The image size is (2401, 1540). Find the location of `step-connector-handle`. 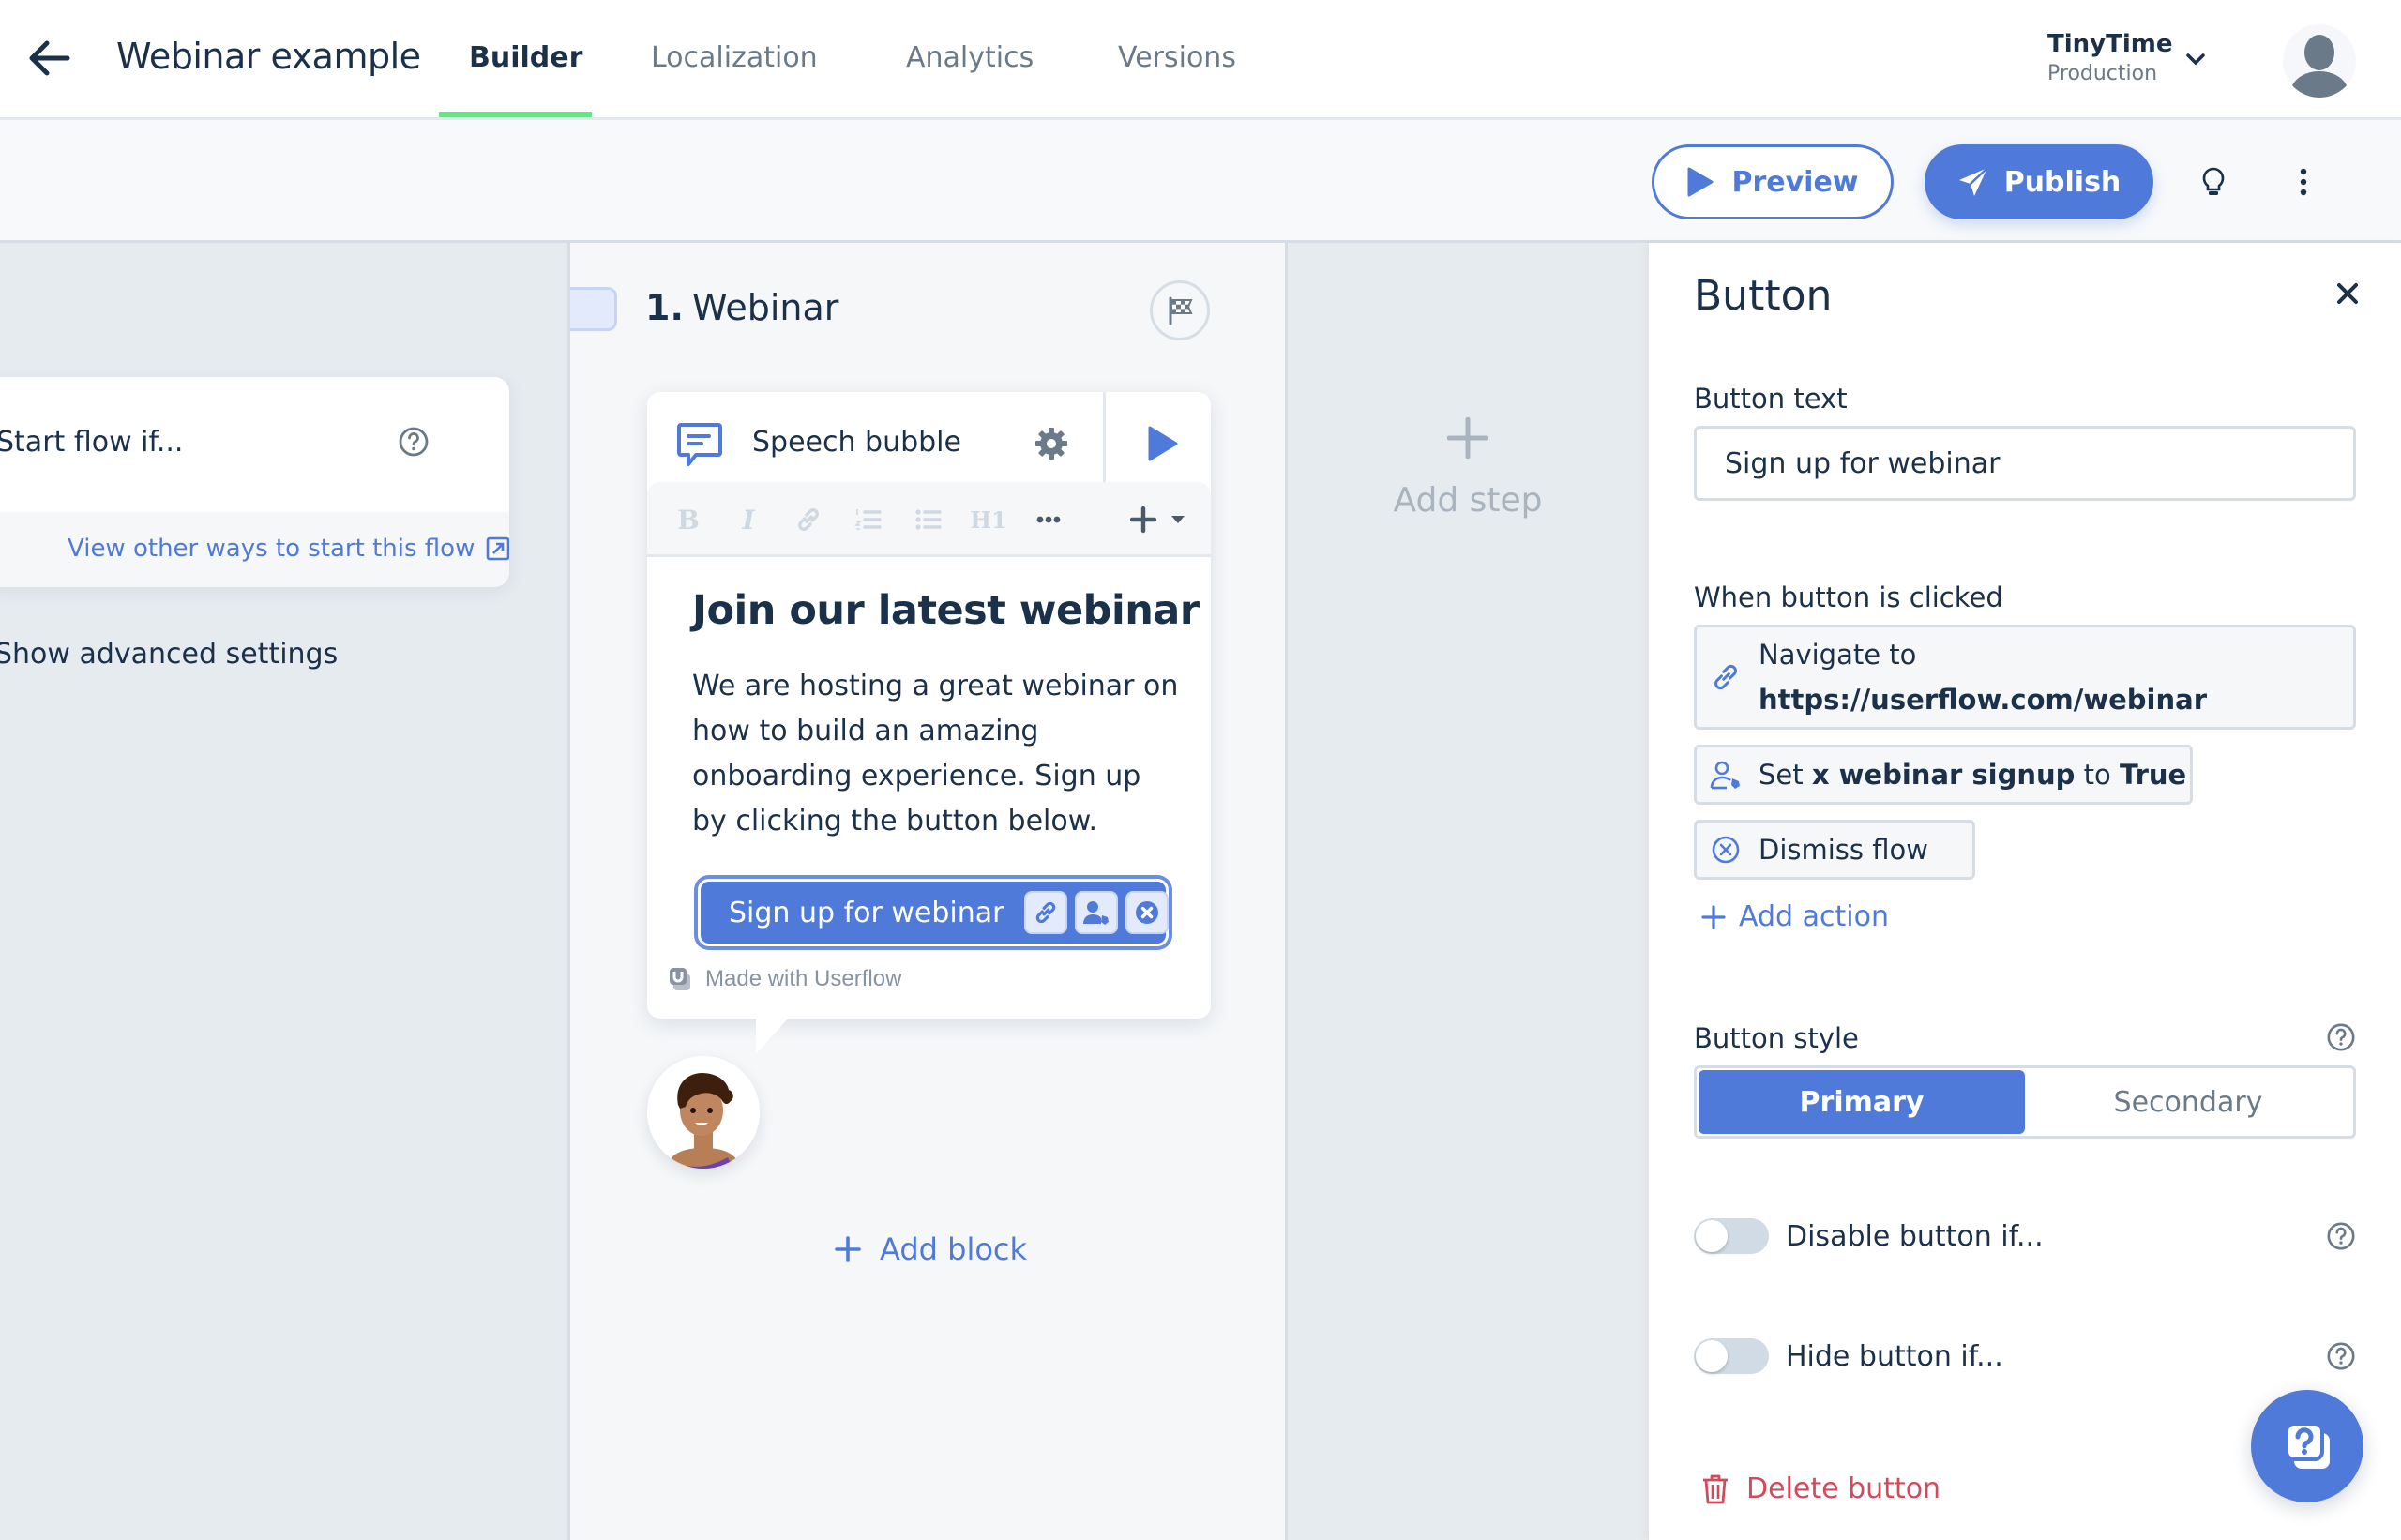

step-connector-handle is located at coordinates (593, 309).